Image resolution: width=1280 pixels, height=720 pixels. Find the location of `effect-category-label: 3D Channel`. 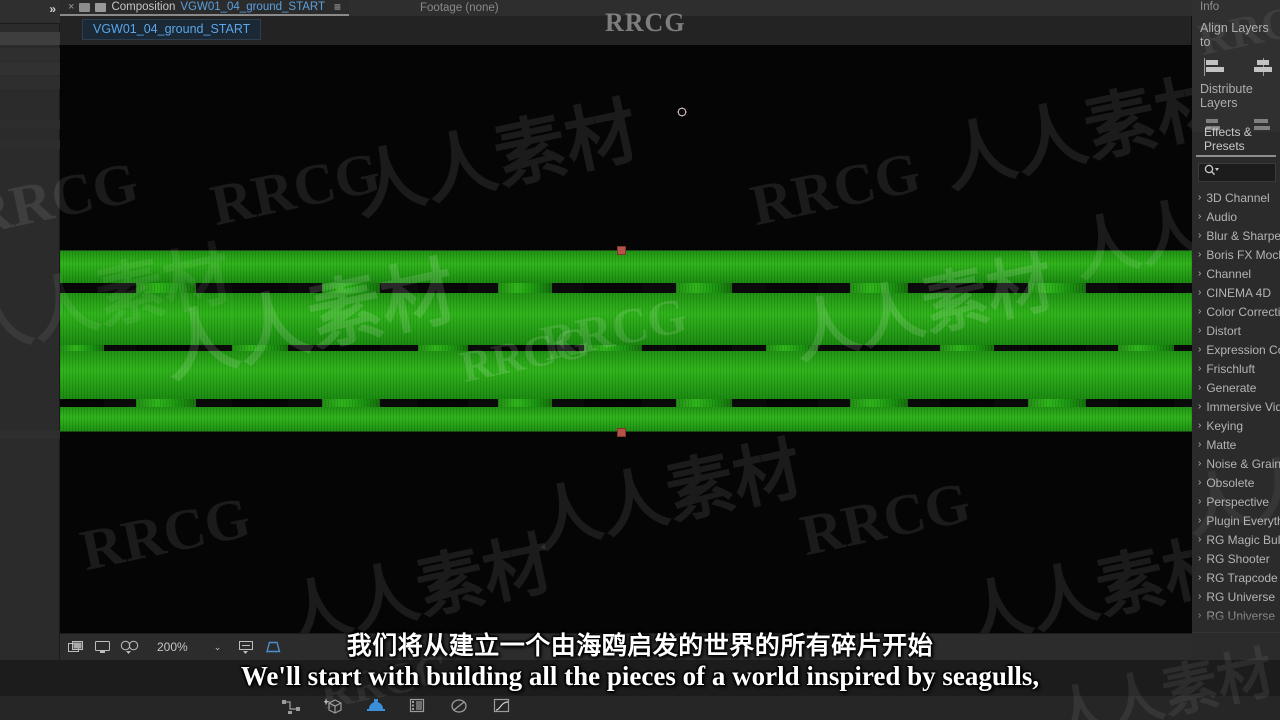

effect-category-label: 3D Channel is located at coordinates (1238, 197).